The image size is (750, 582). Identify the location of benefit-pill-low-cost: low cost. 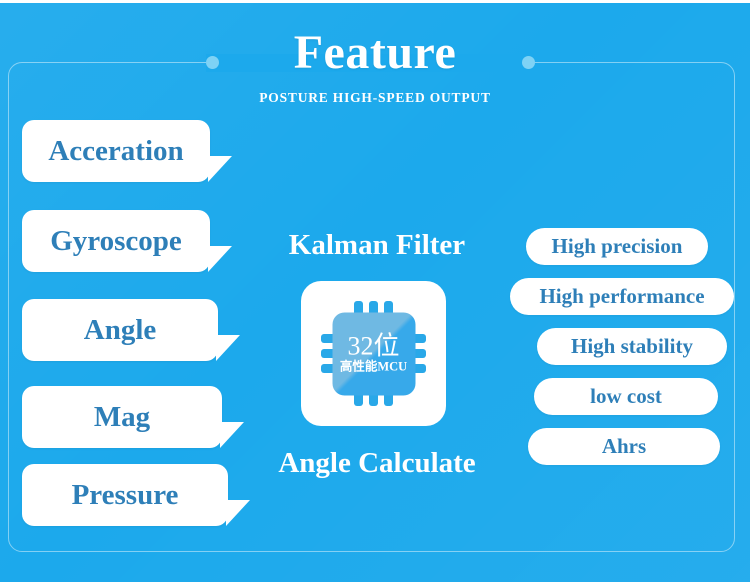
(626, 396).